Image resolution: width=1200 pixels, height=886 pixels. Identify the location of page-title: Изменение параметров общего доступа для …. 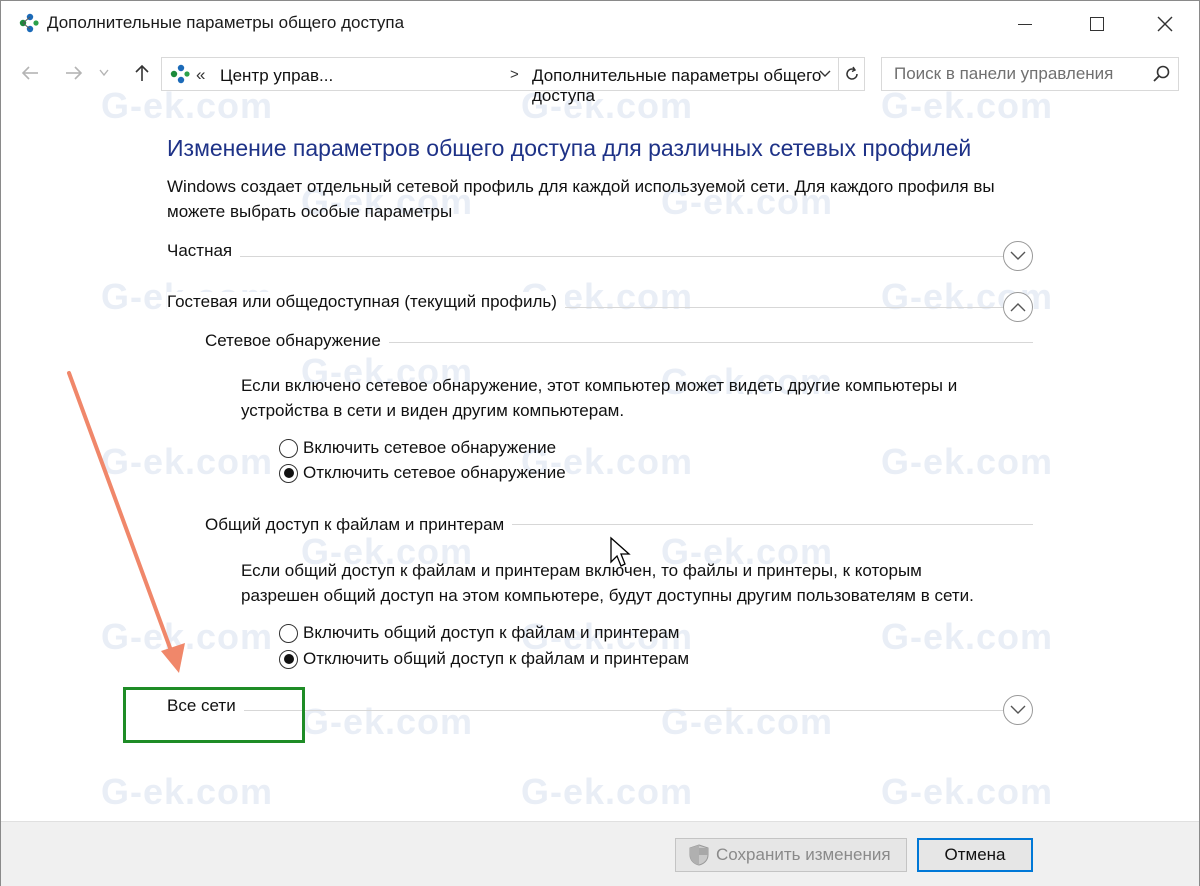
(569, 148).